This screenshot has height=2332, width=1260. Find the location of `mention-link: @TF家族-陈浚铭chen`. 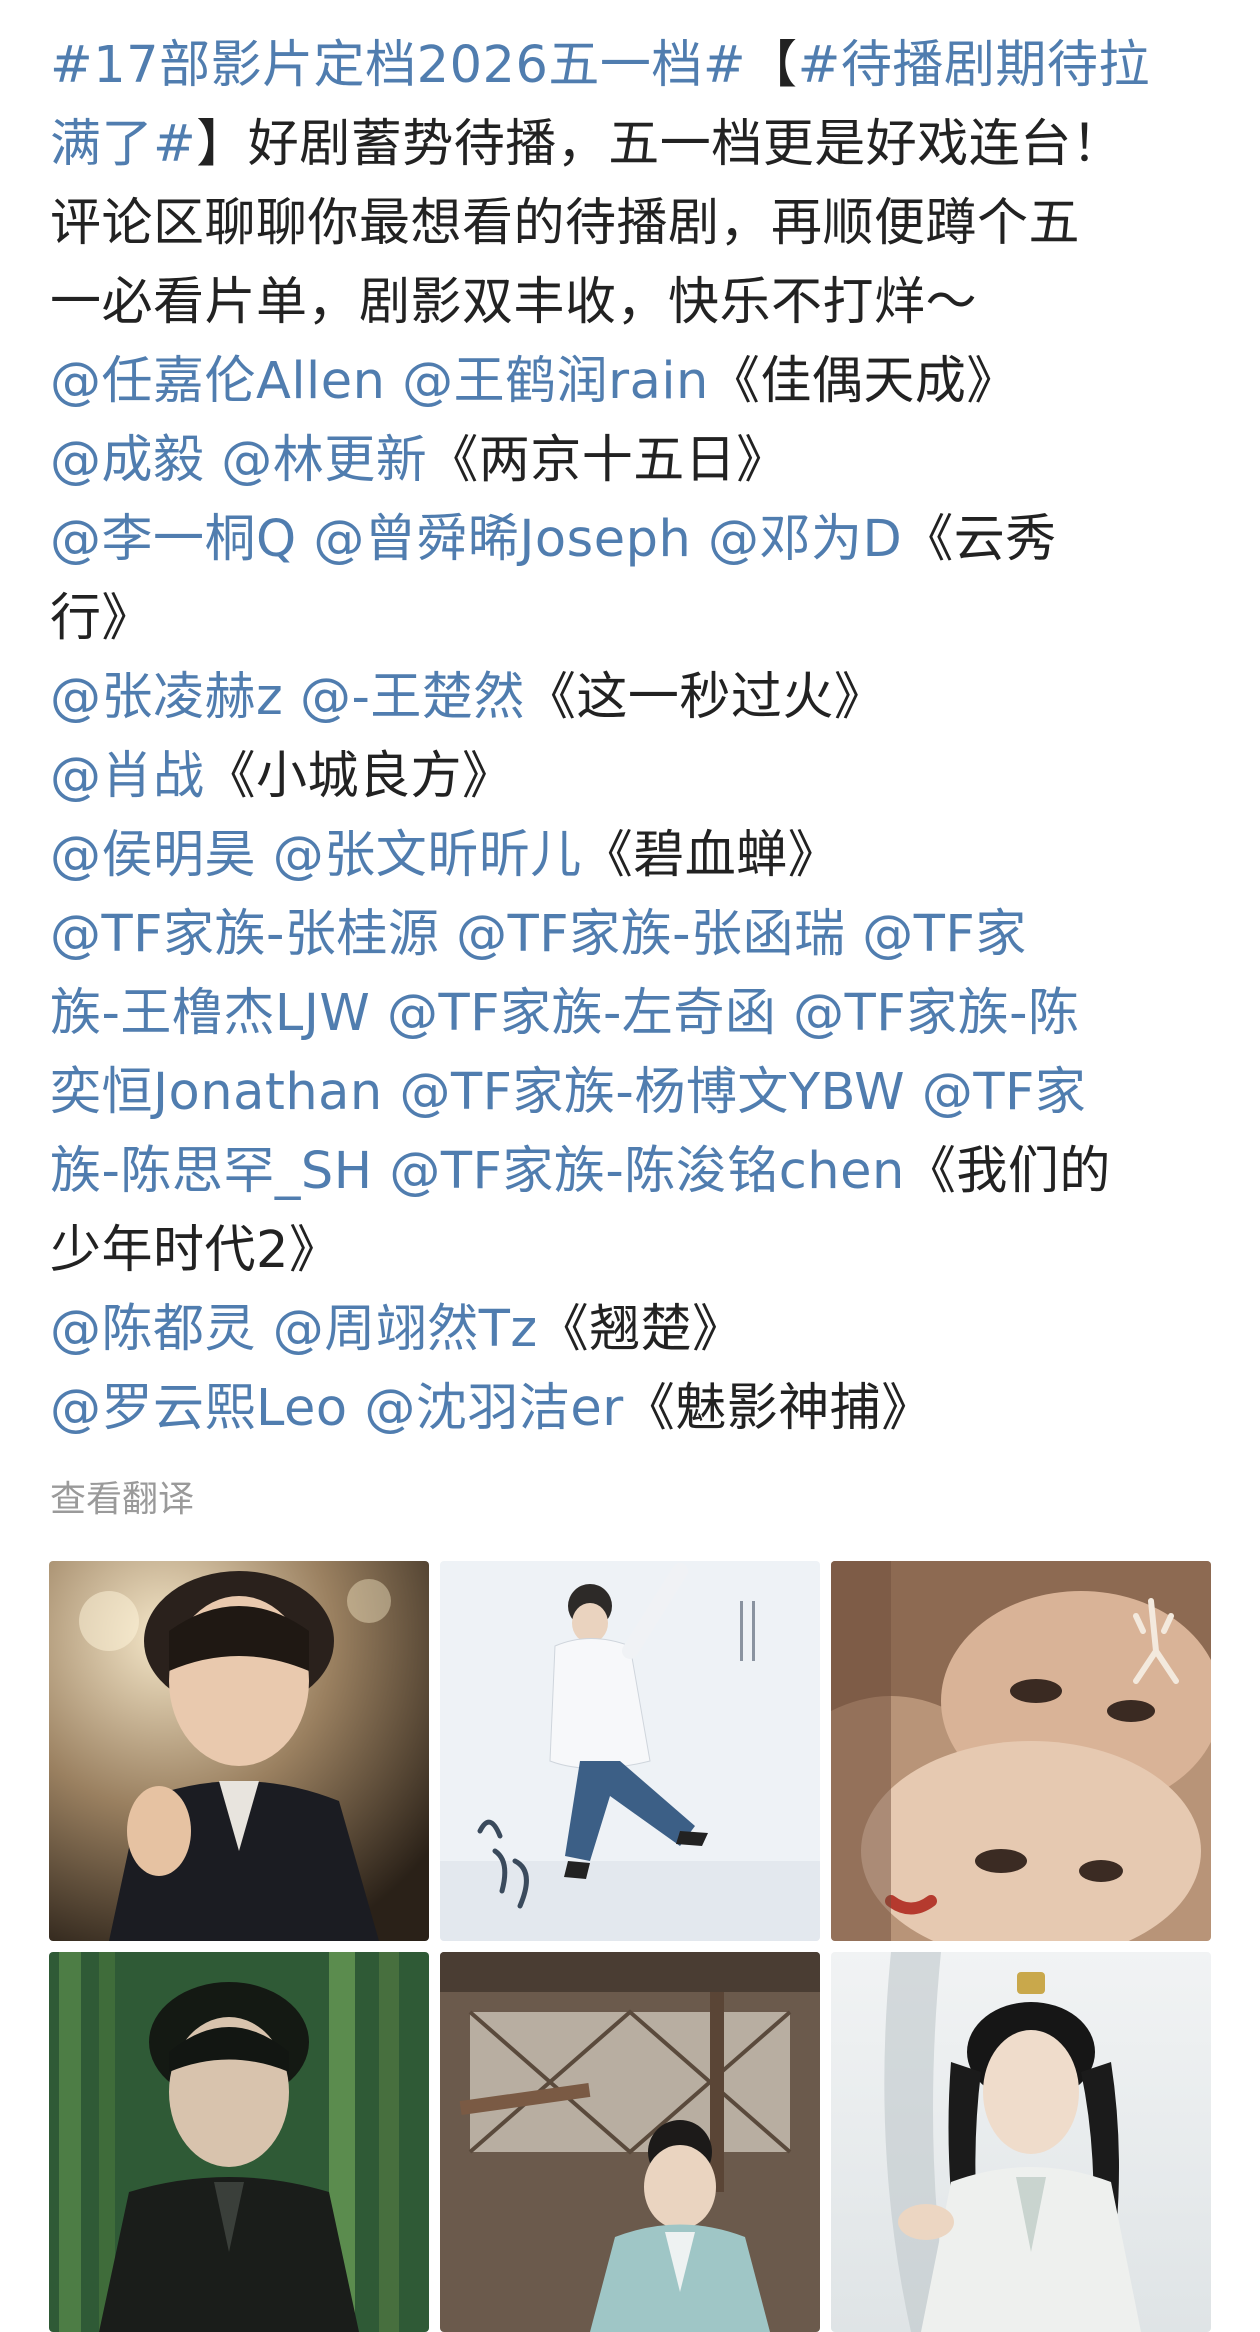

mention-link: @TF家族-陈浚铭chen is located at coordinates (646, 1171).